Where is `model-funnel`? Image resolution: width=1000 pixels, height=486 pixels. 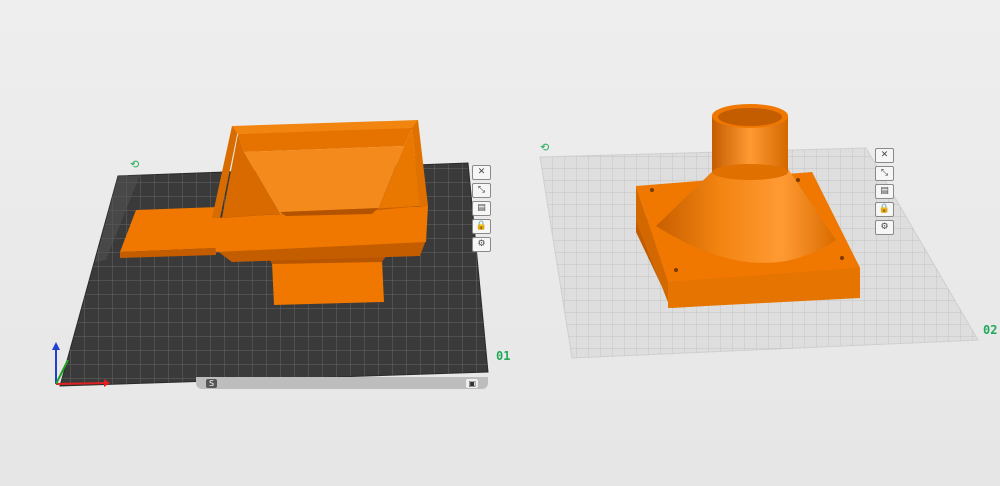
model-funnel is located at coordinates (748, 206).